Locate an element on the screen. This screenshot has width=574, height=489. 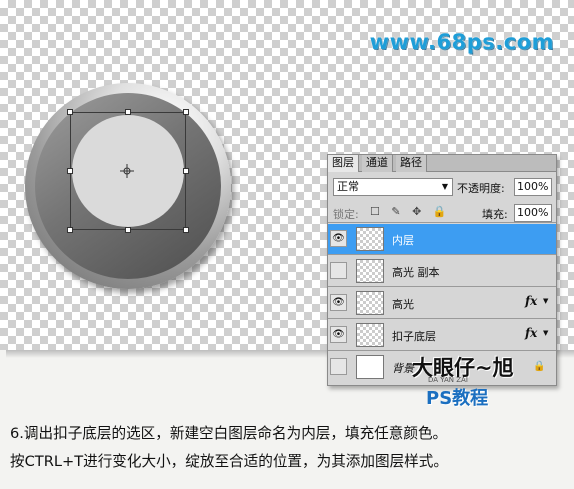
tutorial-watermark: PS教程 is located at coordinates (457, 398).